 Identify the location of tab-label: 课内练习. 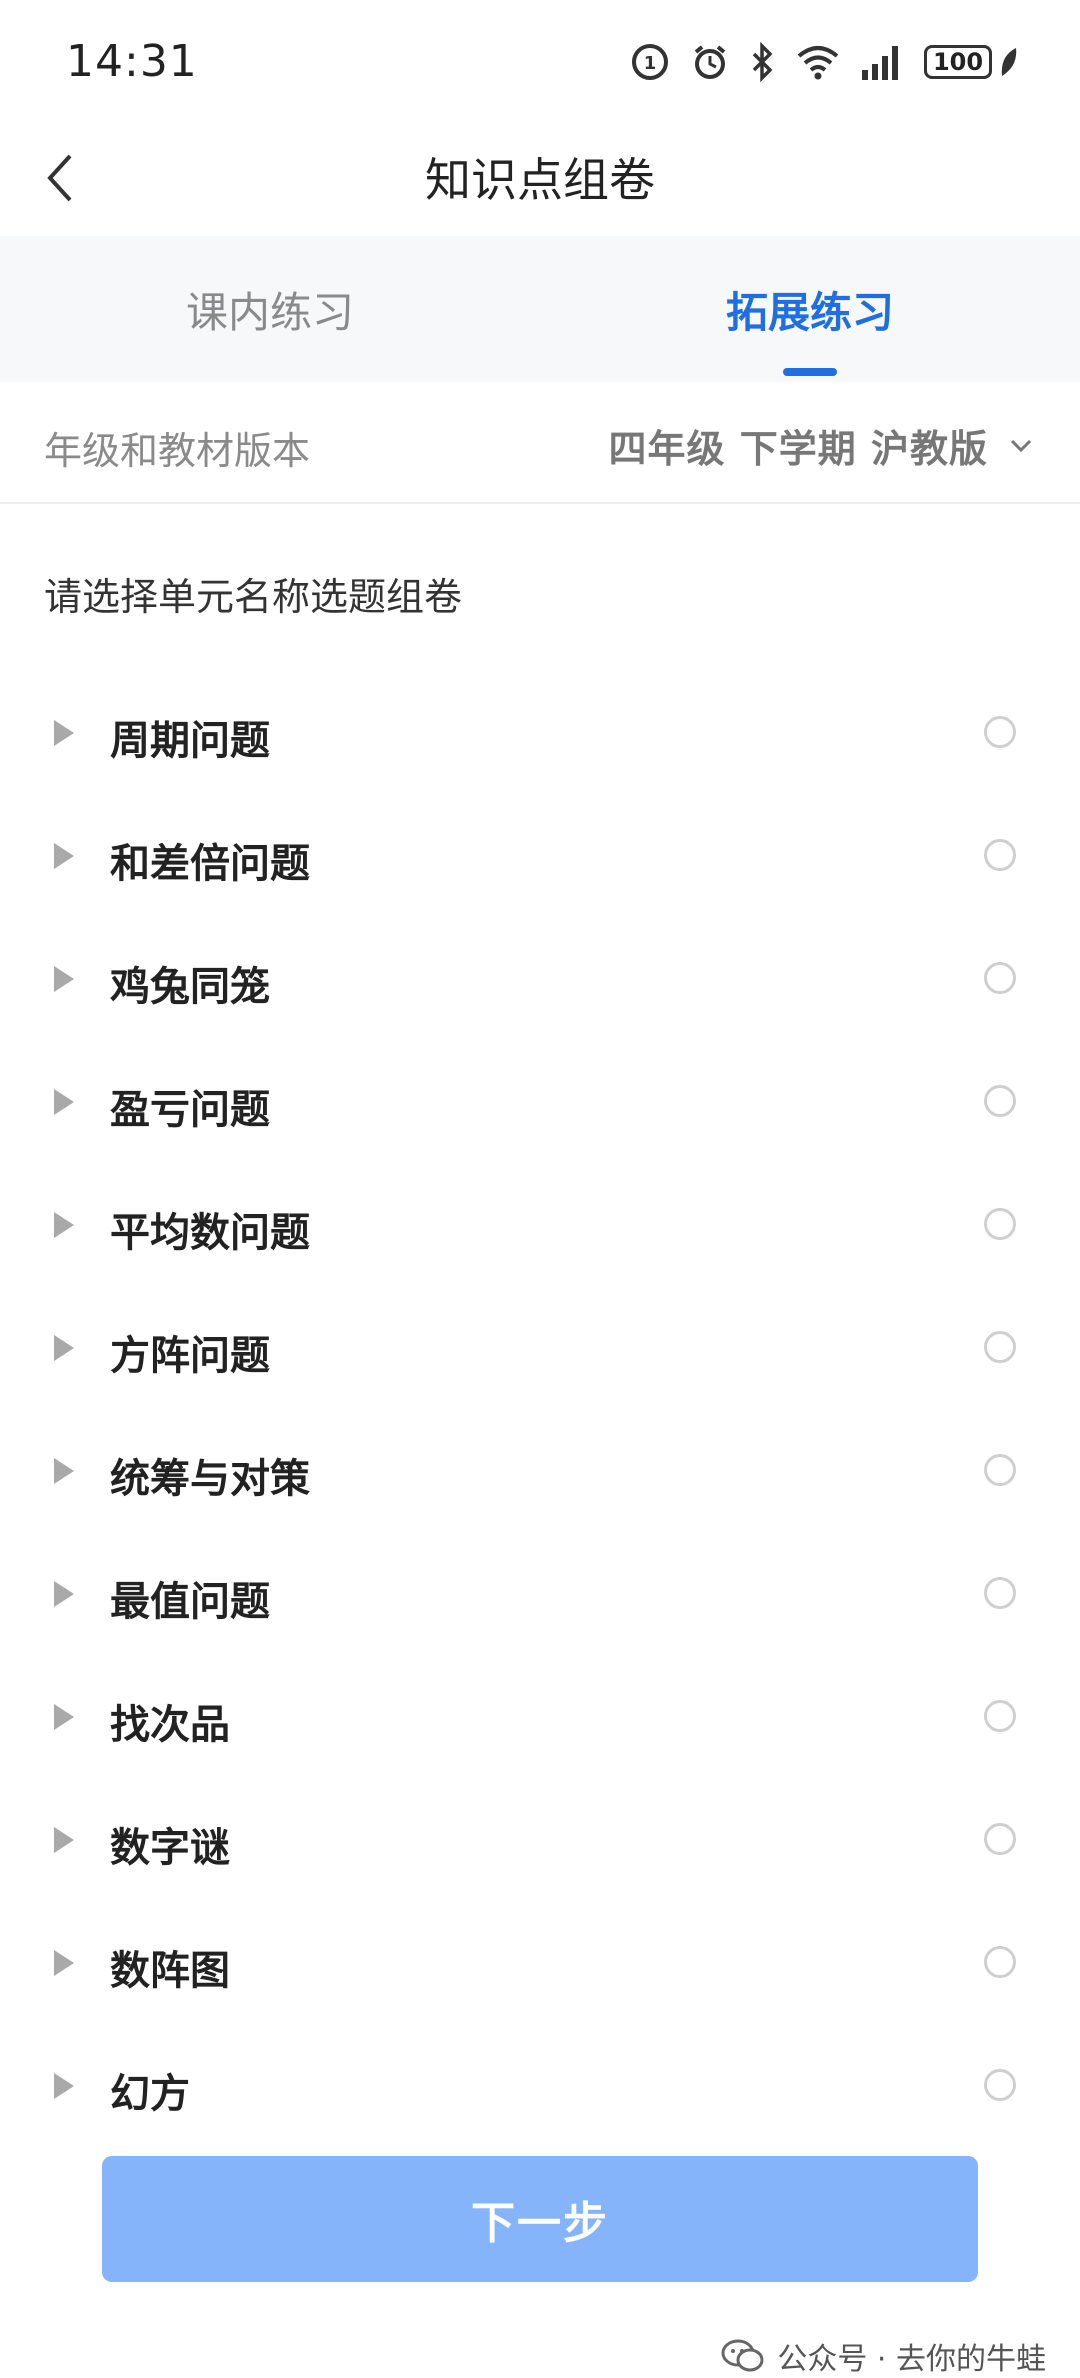
(269, 312).